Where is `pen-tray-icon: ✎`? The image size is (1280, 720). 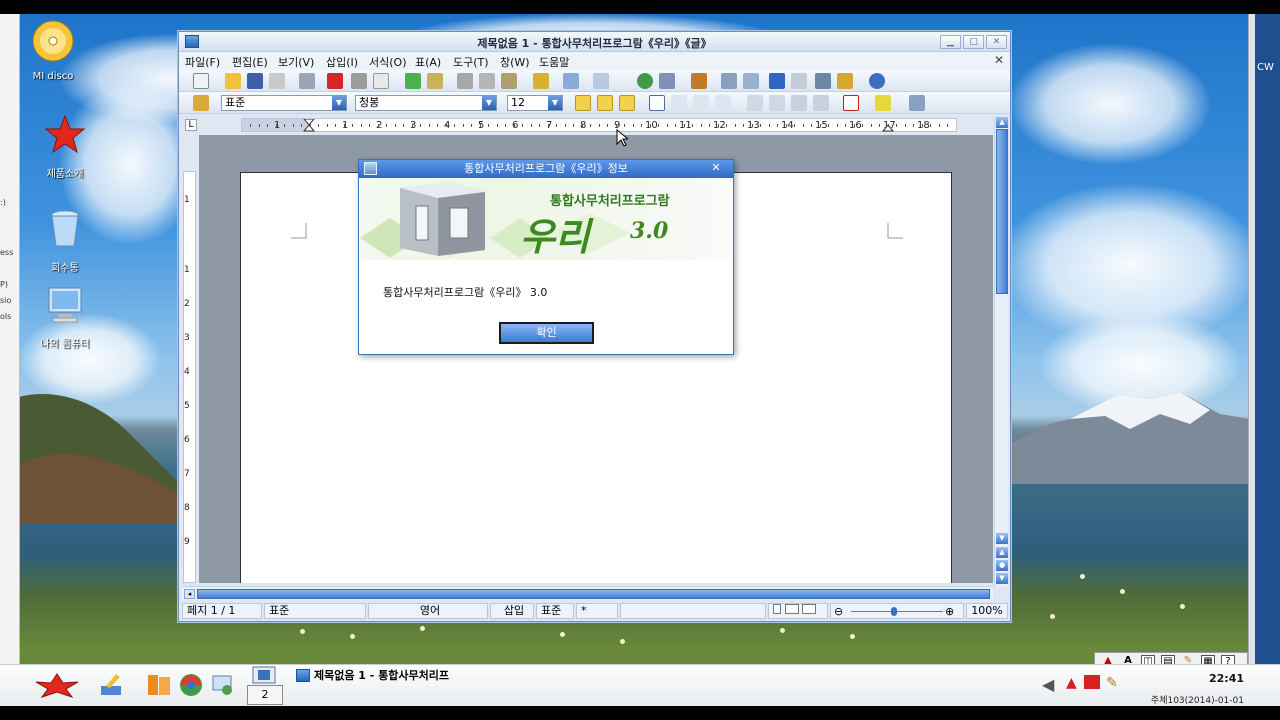 pen-tray-icon: ✎ is located at coordinates (1112, 683).